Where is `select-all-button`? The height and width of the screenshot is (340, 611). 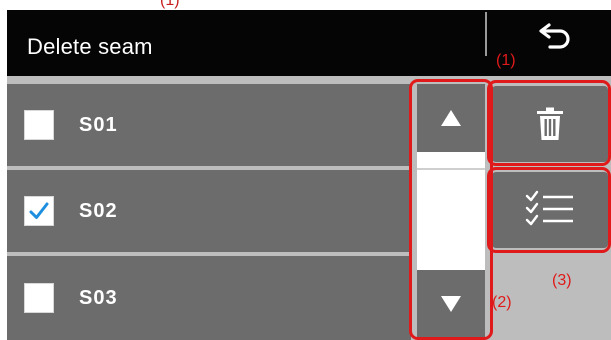 select-all-button is located at coordinates (550, 210).